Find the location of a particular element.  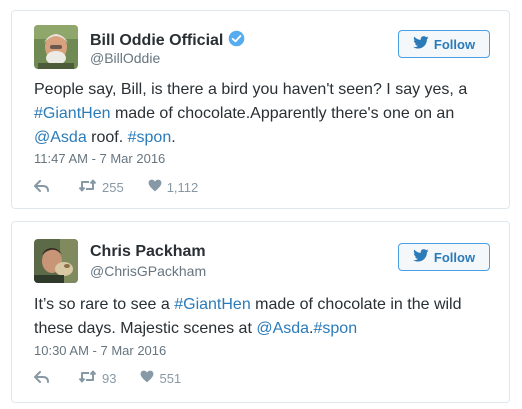

tweet-text-segment: It’s so rare to see a is located at coordinates (104, 304).